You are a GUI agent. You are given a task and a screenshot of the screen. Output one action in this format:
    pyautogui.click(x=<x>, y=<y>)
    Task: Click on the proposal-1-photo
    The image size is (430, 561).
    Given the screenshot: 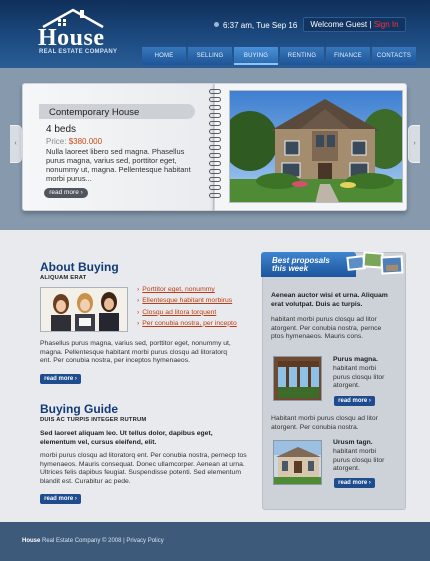 What is the action you would take?
    pyautogui.click(x=297, y=378)
    